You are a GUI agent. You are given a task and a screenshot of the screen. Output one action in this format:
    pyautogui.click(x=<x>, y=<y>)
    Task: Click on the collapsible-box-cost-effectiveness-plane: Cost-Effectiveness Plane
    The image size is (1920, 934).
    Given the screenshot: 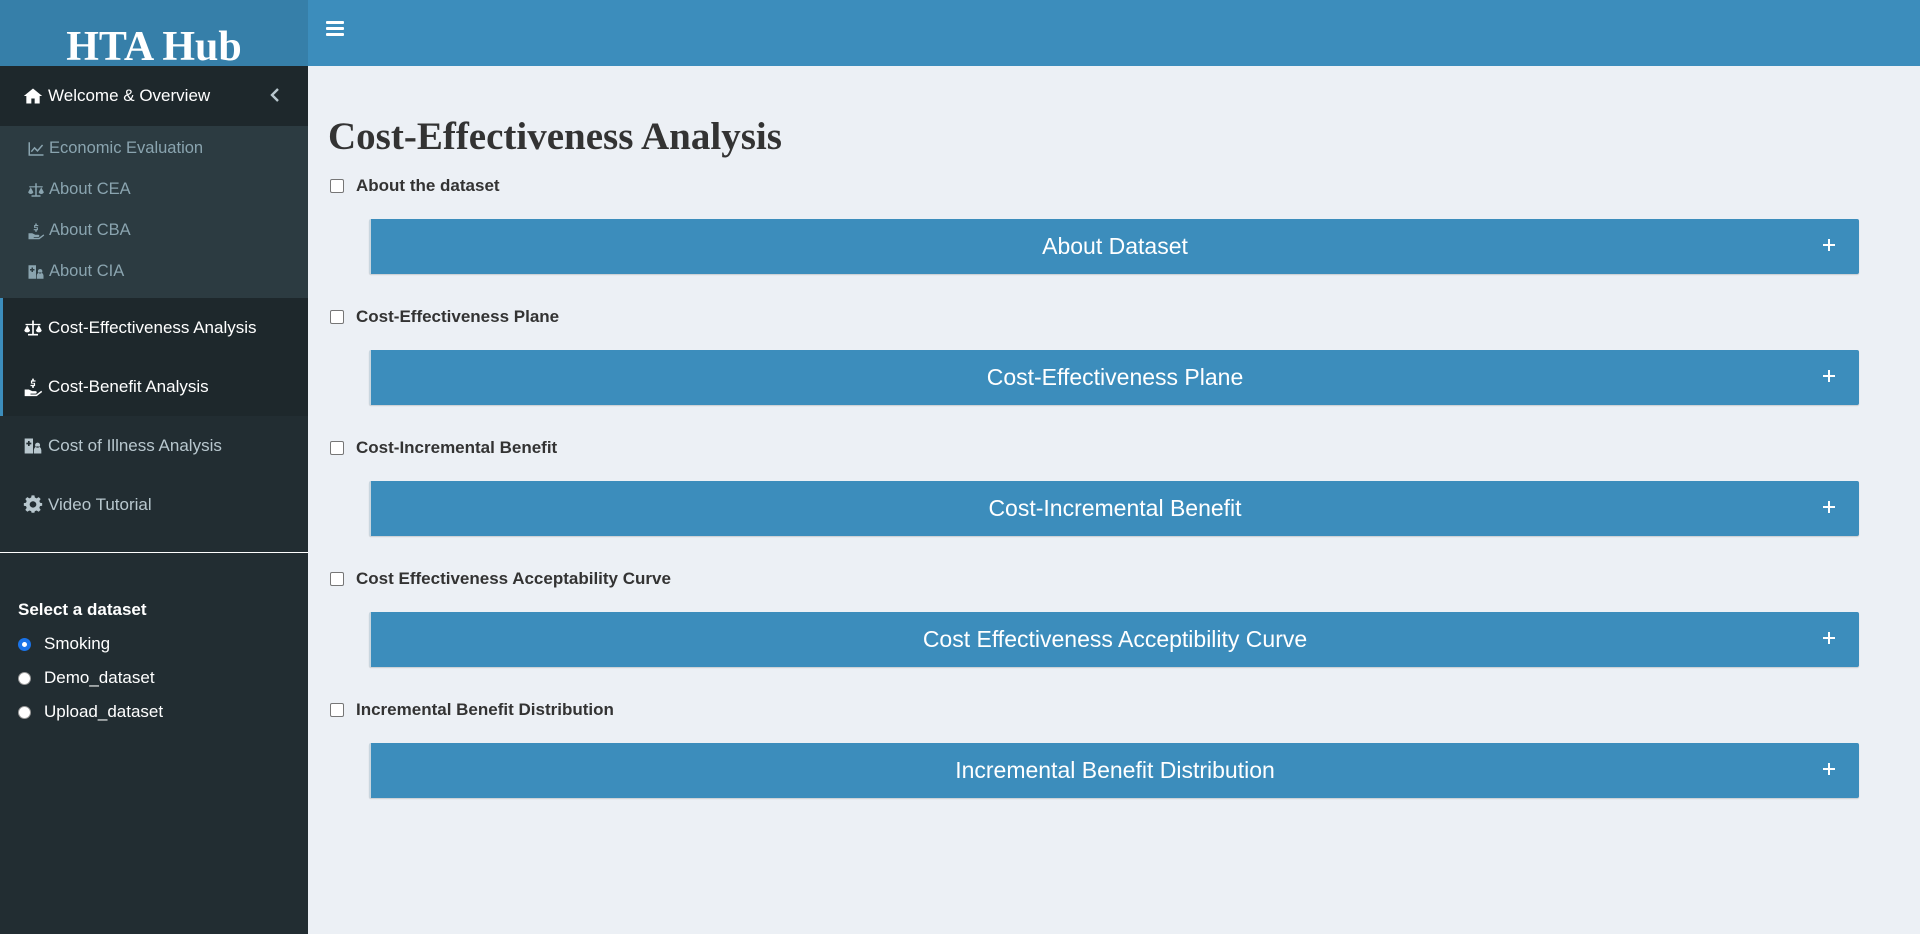 What is the action you would take?
    pyautogui.click(x=1114, y=377)
    